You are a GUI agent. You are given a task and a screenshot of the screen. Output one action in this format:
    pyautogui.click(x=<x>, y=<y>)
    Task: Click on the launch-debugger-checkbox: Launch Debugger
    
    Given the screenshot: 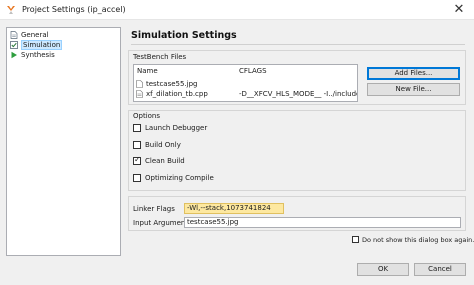 What is the action you would take?
    pyautogui.click(x=170, y=127)
    